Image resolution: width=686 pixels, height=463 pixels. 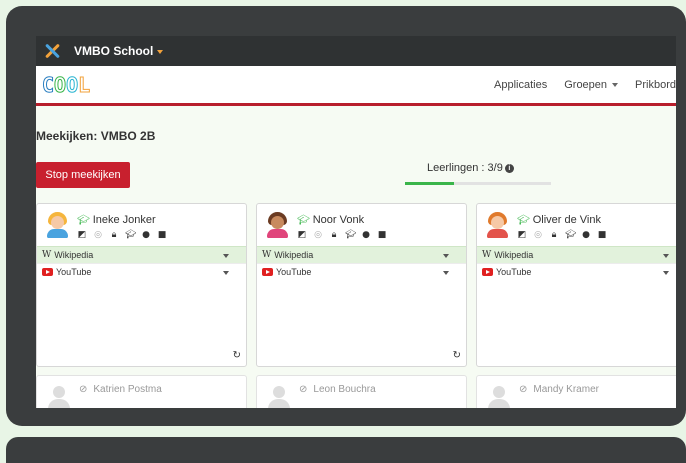 I want to click on offline-student-card: ⊘ Katrien Postma, so click(x=141, y=391).